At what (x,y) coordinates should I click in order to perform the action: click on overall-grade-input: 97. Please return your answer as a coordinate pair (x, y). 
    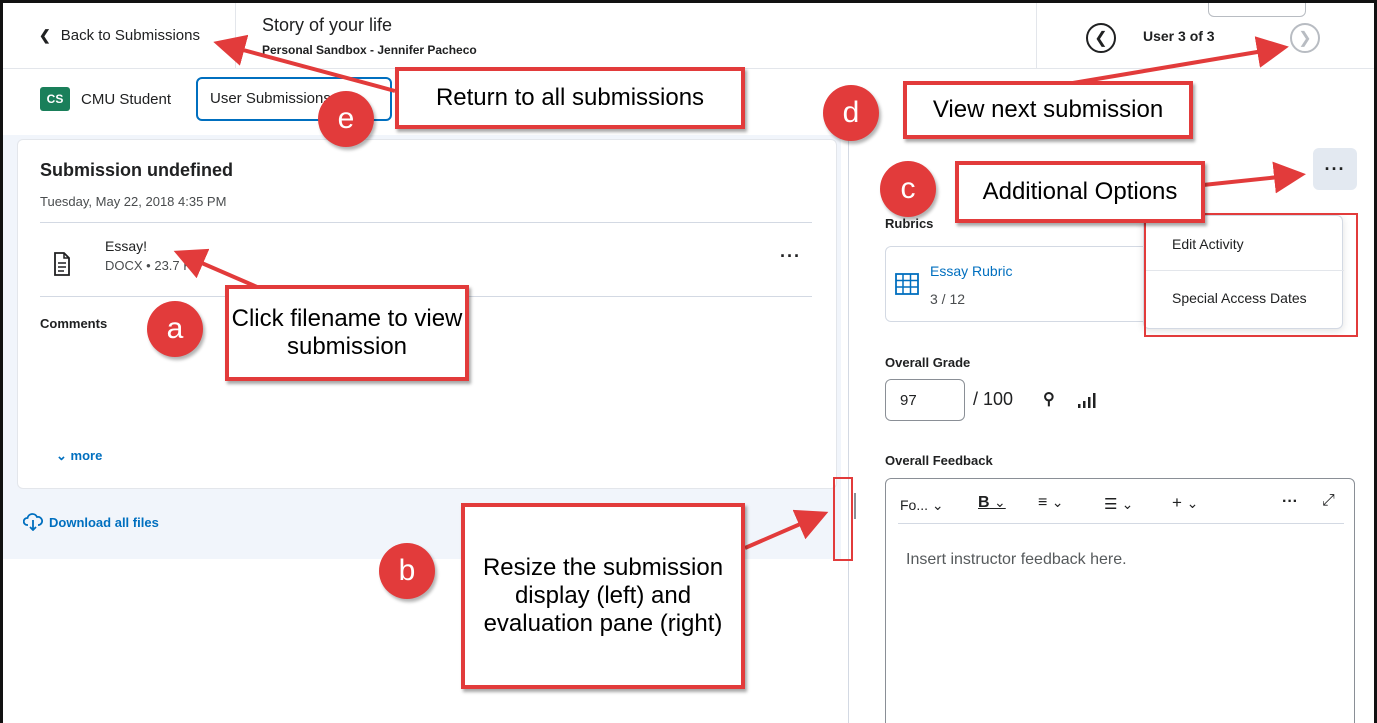
    Looking at the image, I should click on (925, 400).